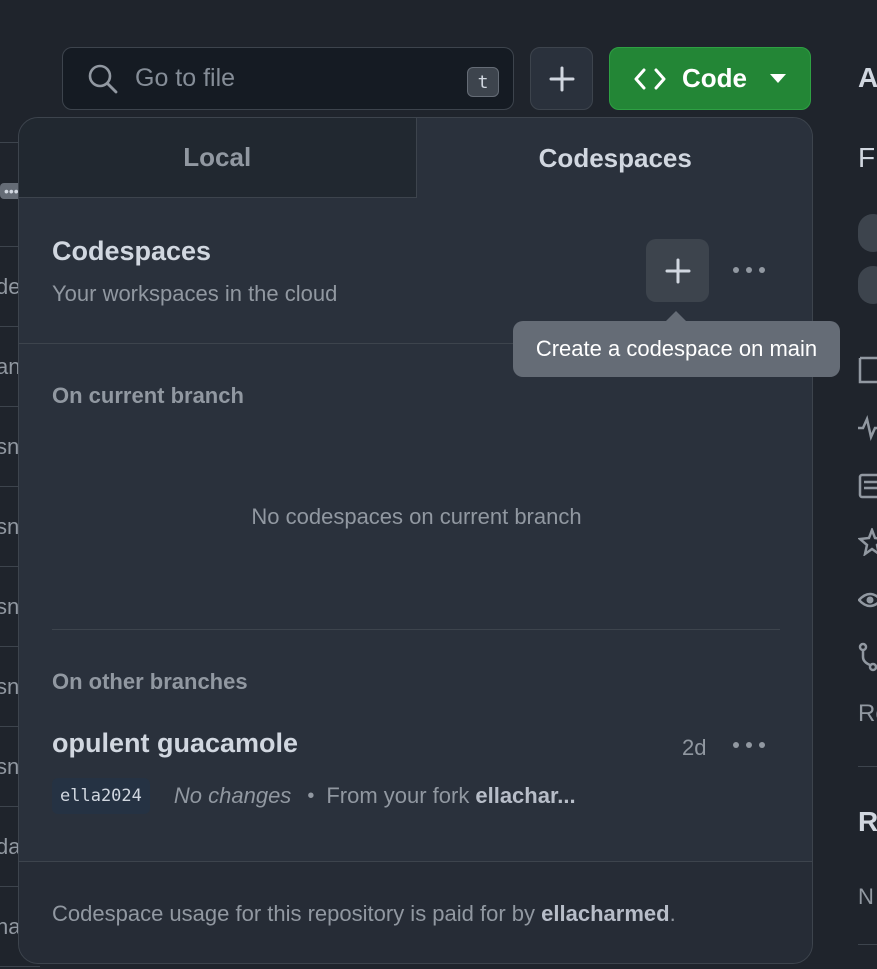 The width and height of the screenshot is (877, 969). I want to click on codespace-age: 2d, so click(694, 747).